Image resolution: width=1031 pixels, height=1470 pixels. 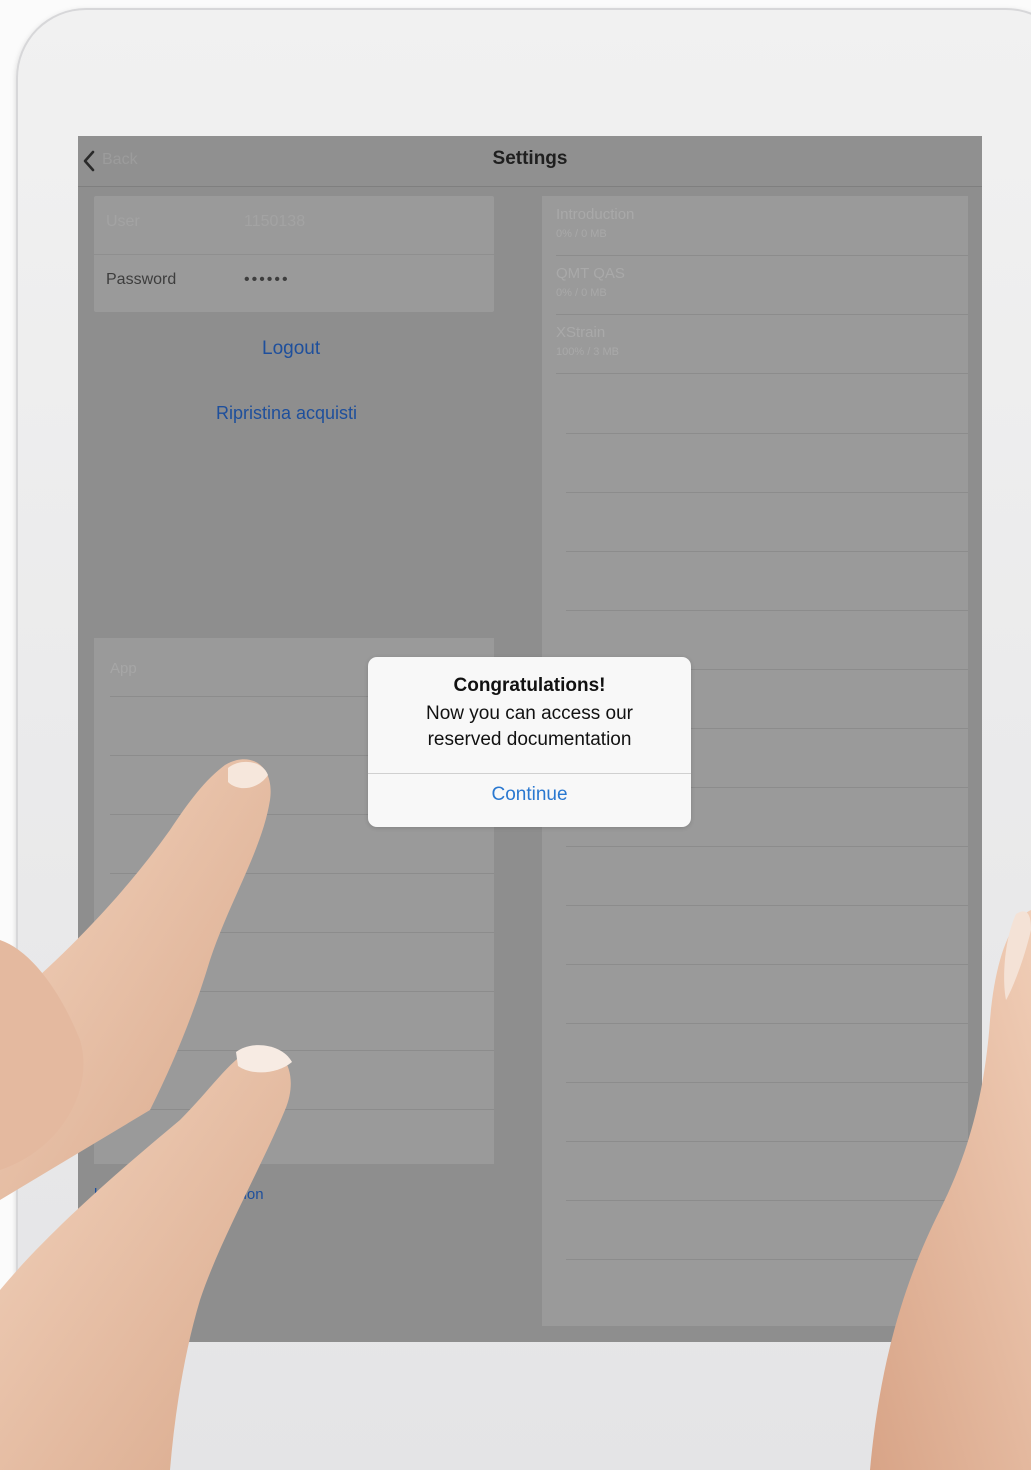 I want to click on password-row: Password ••••••, so click(x=294, y=283).